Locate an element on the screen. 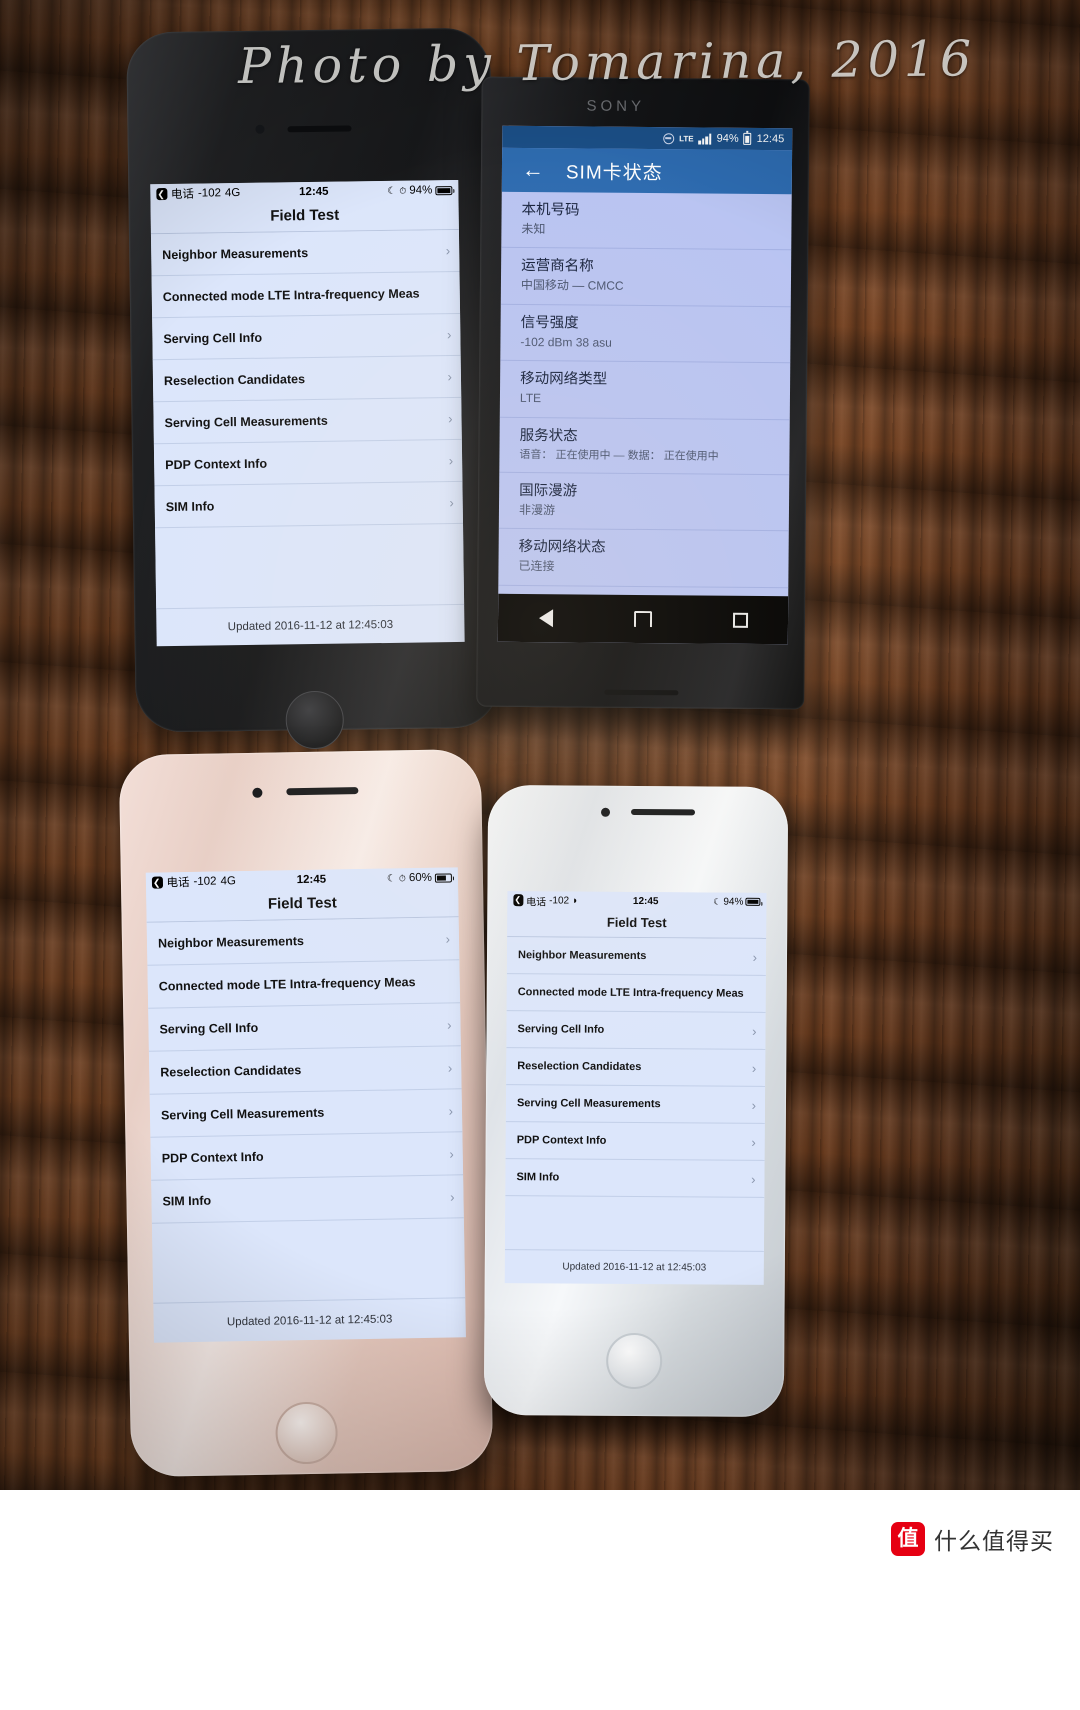  back-triangle-icon is located at coordinates (545, 618).